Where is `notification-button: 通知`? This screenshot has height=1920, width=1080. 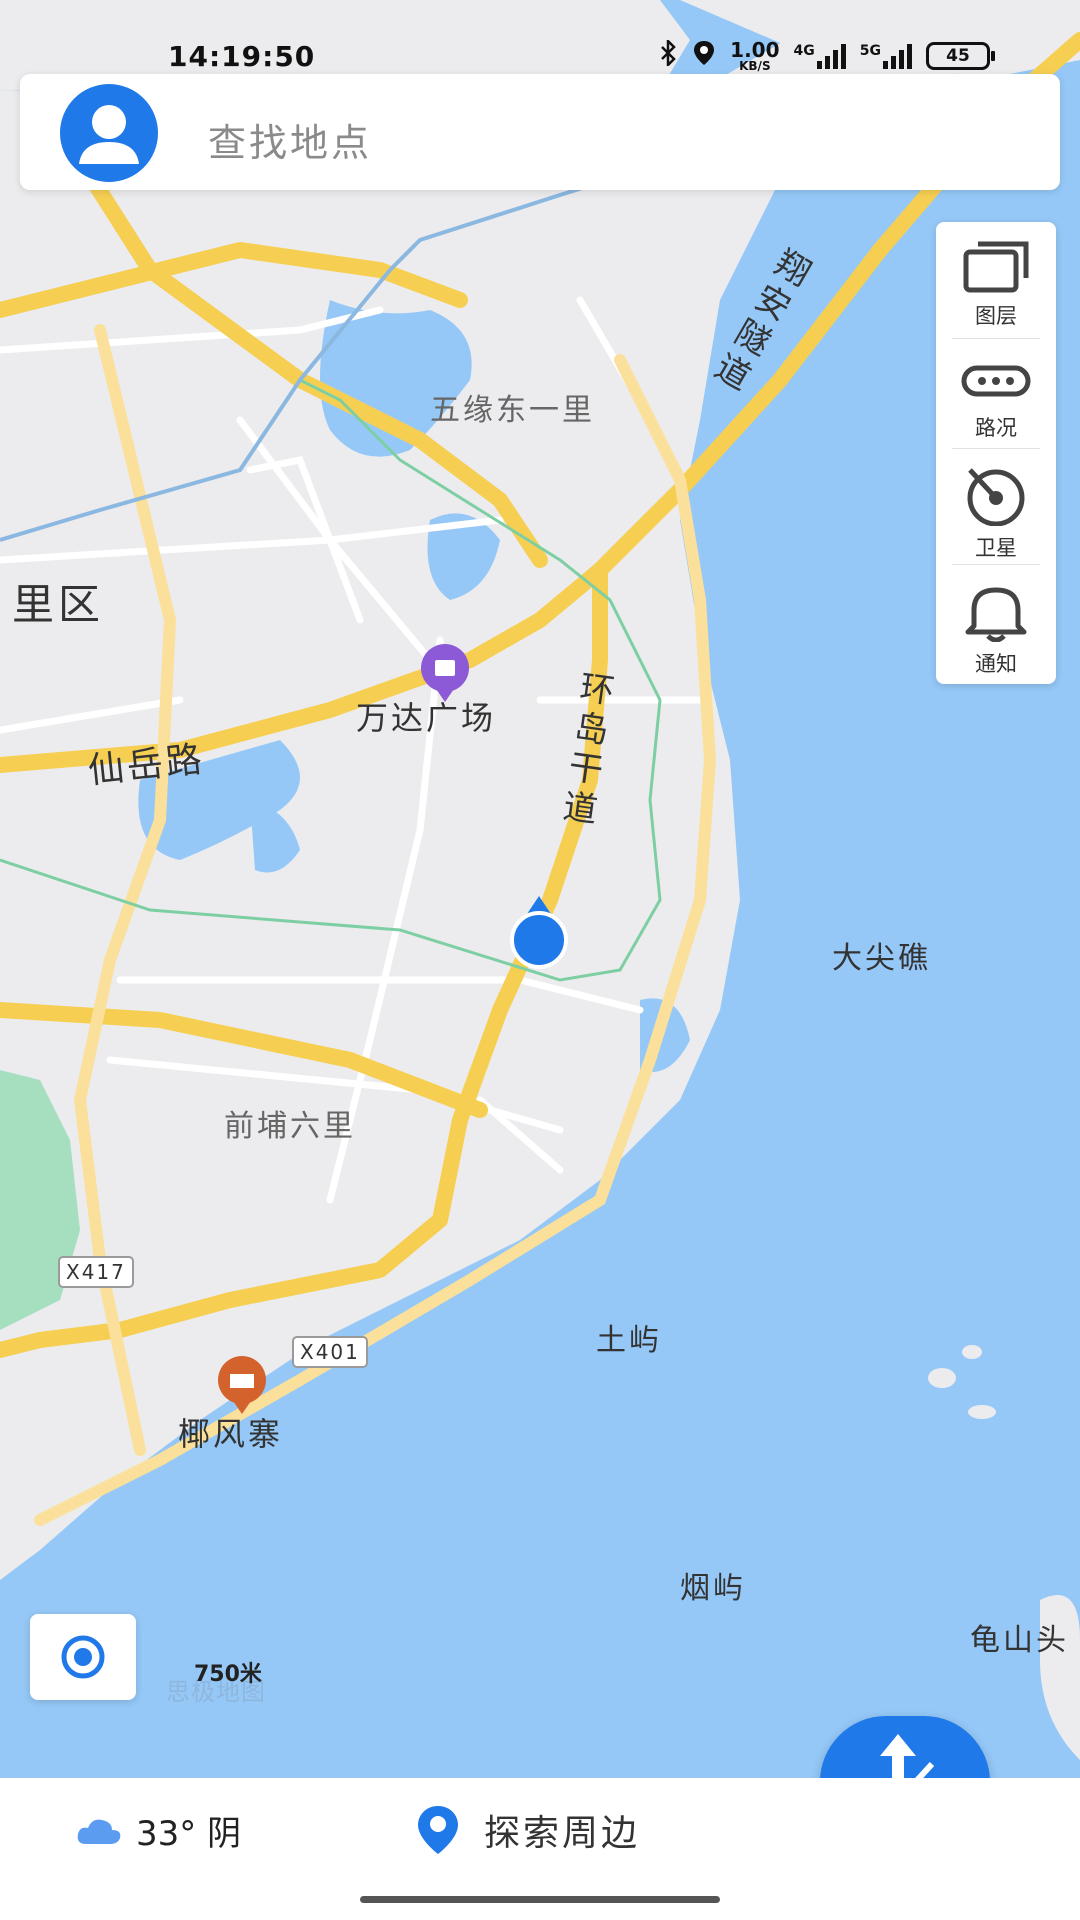
notification-button: 通知 is located at coordinates (996, 623).